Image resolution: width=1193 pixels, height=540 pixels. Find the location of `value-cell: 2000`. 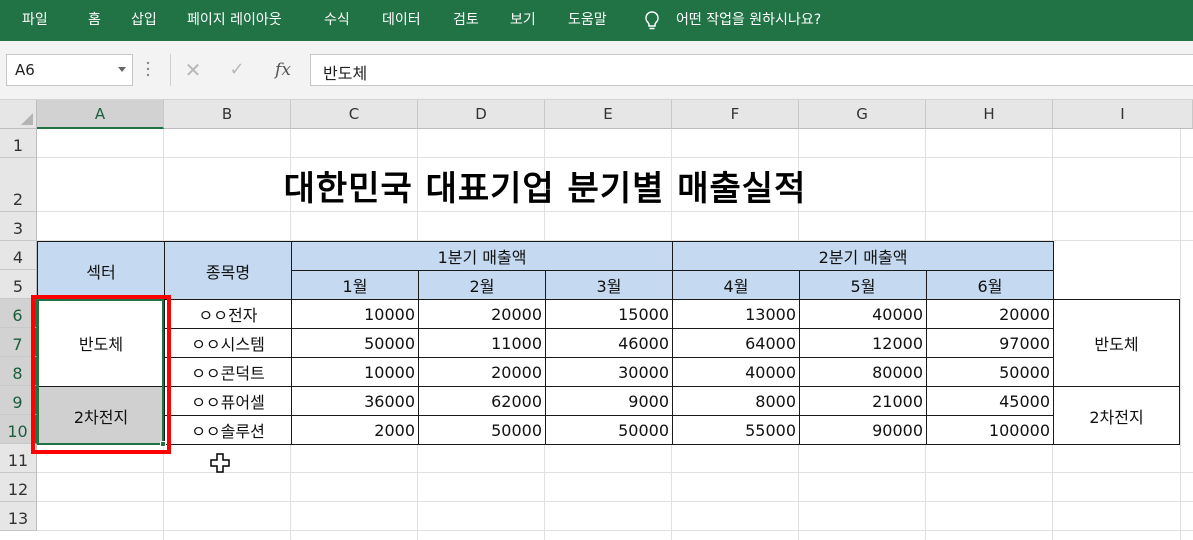

value-cell: 2000 is located at coordinates (355, 430).